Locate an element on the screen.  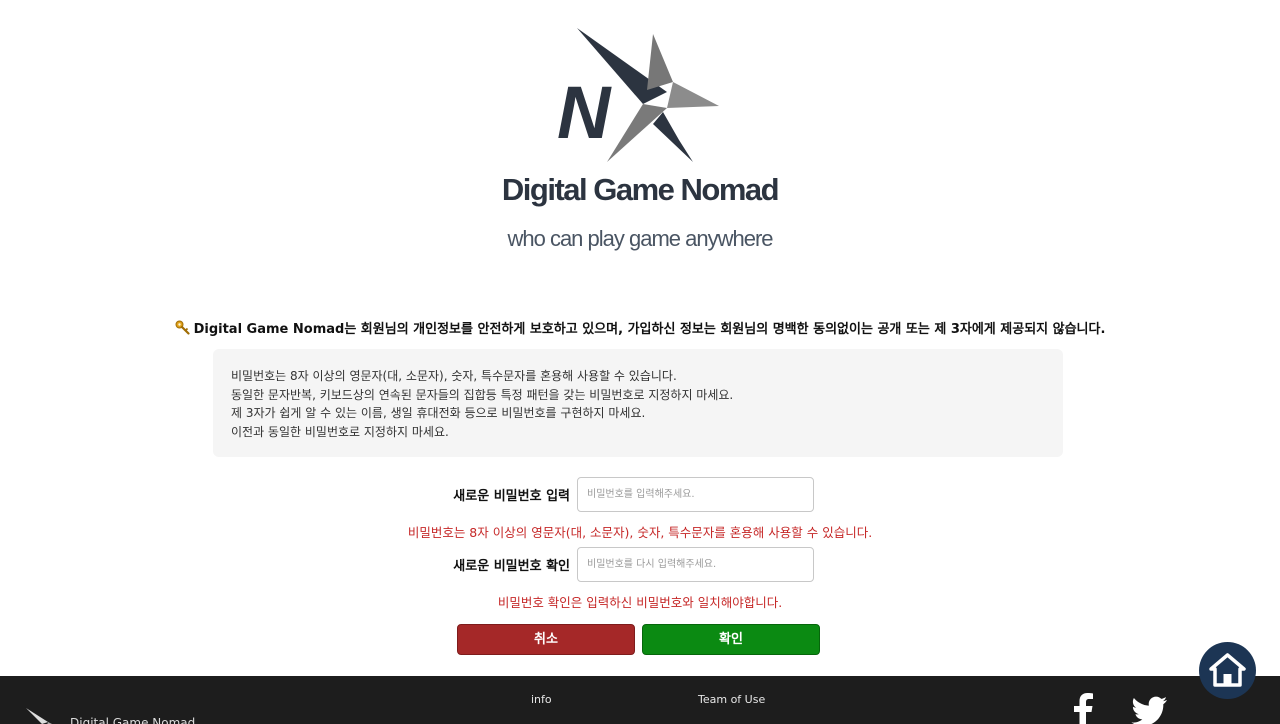
footer-brand: Digital Game Nomad is located at coordinates (133, 720).